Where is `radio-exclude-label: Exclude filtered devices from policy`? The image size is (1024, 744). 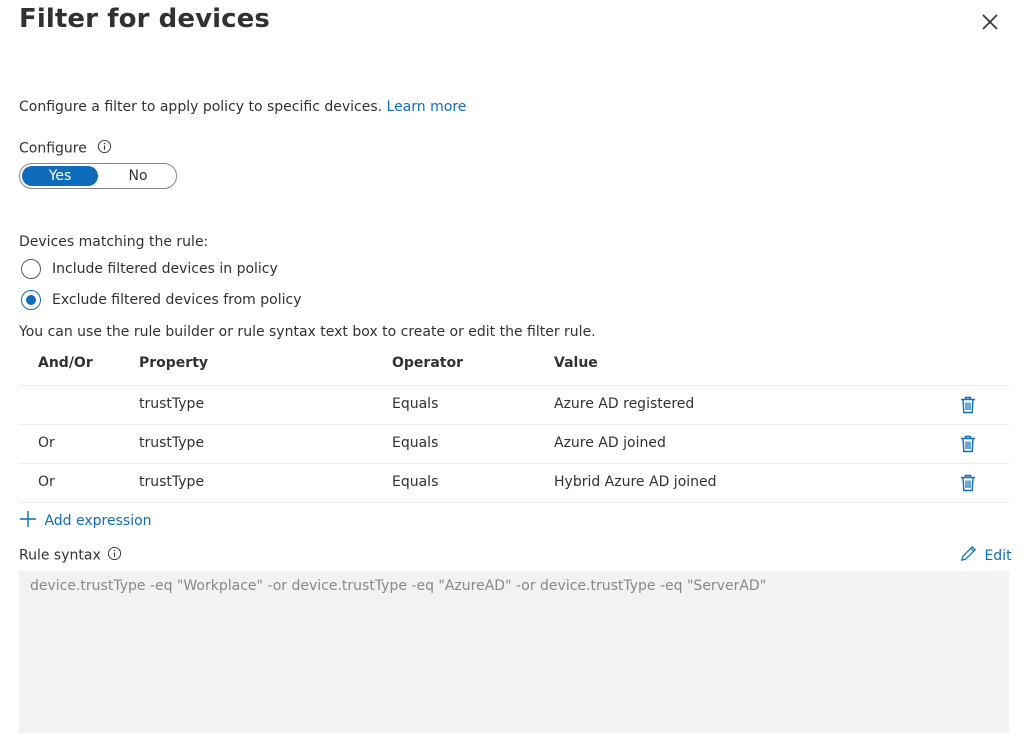 radio-exclude-label: Exclude filtered devices from policy is located at coordinates (176, 300).